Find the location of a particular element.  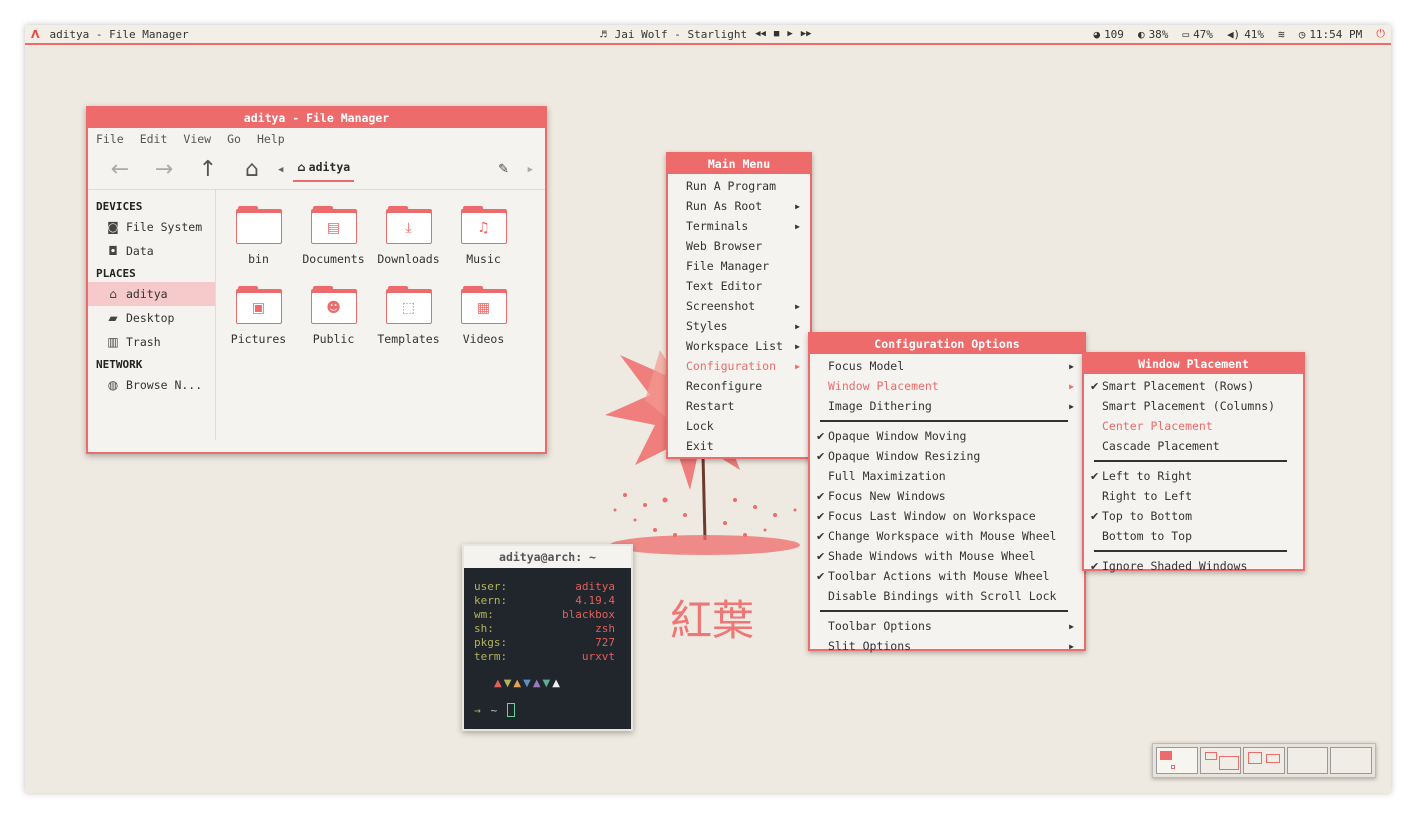

menu-item-full-maximization: Full Maximization is located at coordinates (947, 476).